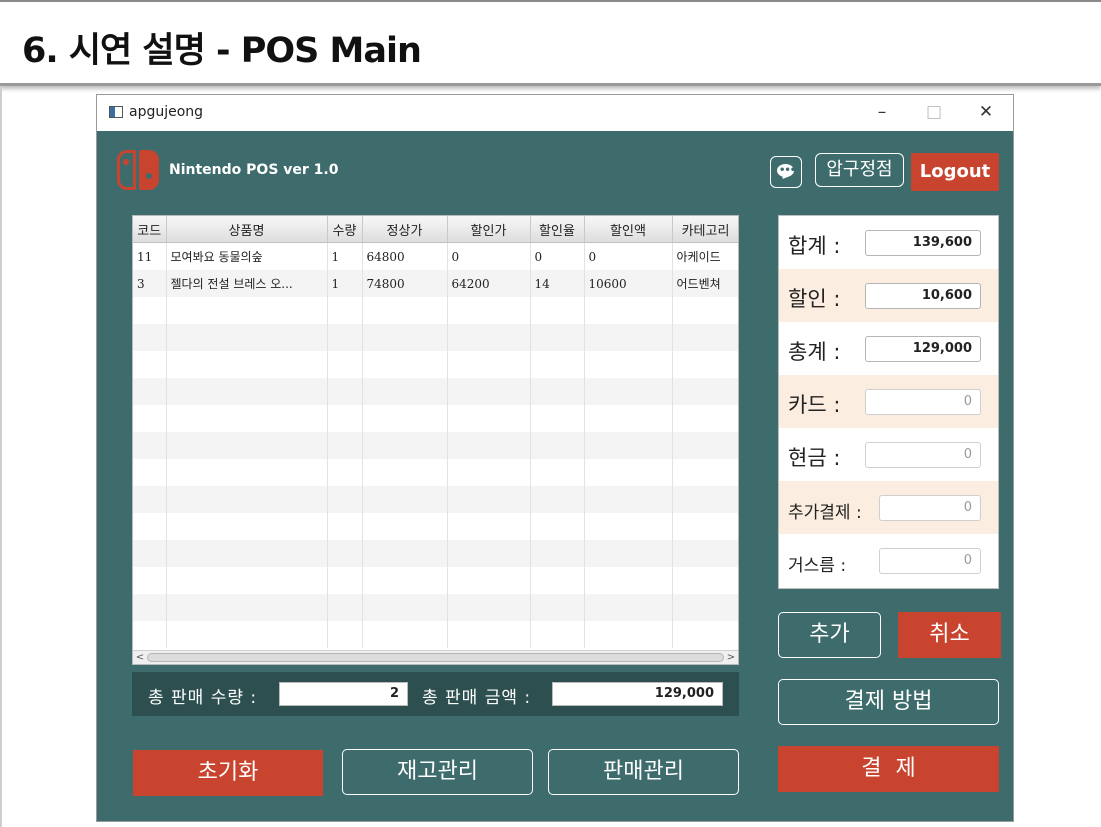 This screenshot has height=827, width=1101. Describe the element at coordinates (550, 43) in the screenshot. I see `slide-title-bar: 6. 시연 설명 - POS Main` at that location.